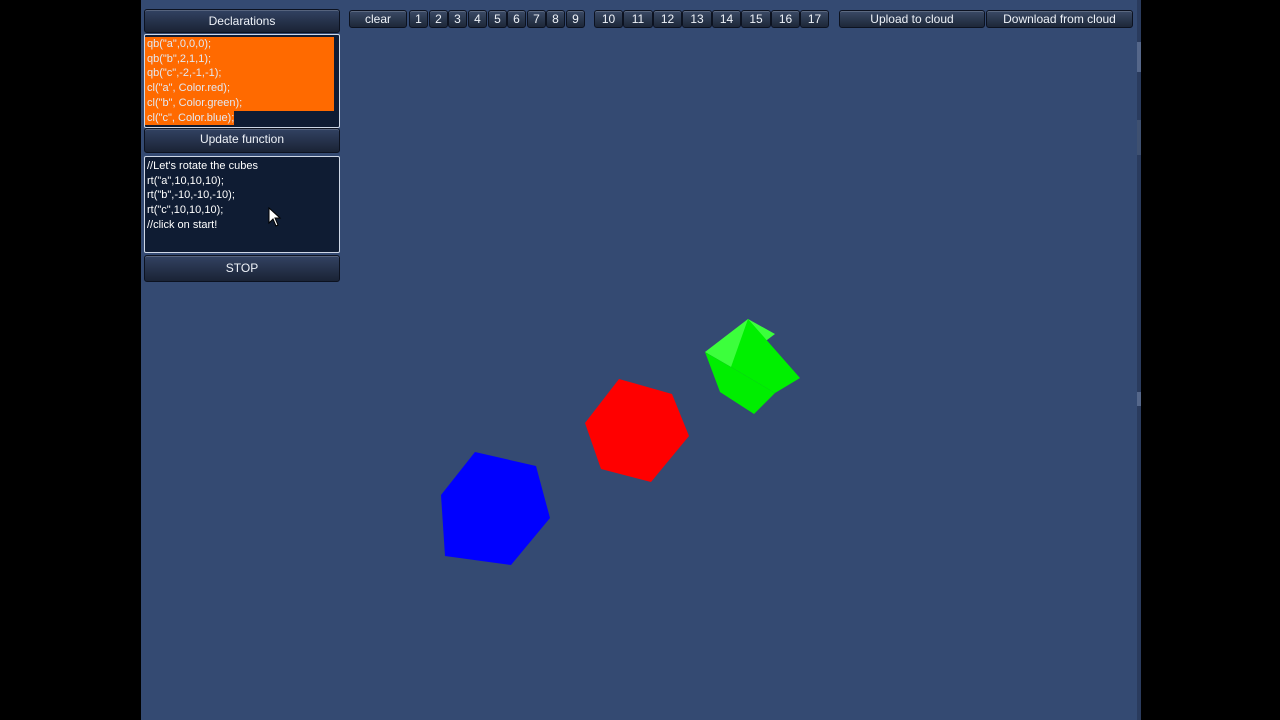 The height and width of the screenshot is (720, 1280). Describe the element at coordinates (726, 19) in the screenshot. I see `slot-button-14: 14` at that location.